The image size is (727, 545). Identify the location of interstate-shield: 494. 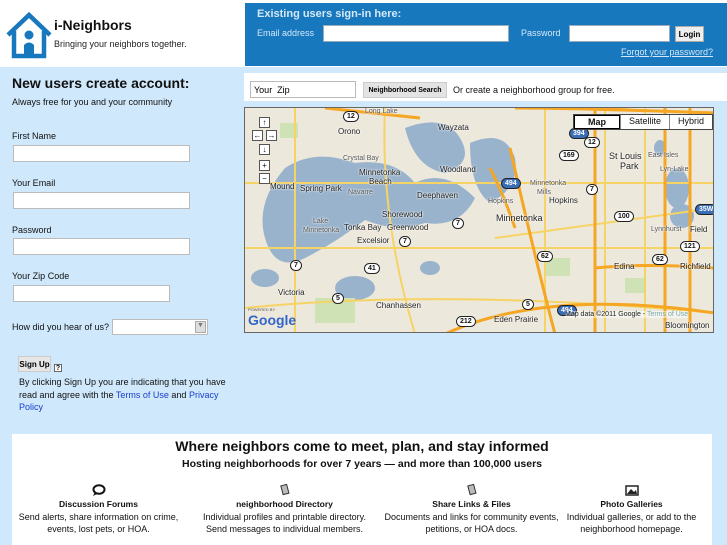
(511, 183).